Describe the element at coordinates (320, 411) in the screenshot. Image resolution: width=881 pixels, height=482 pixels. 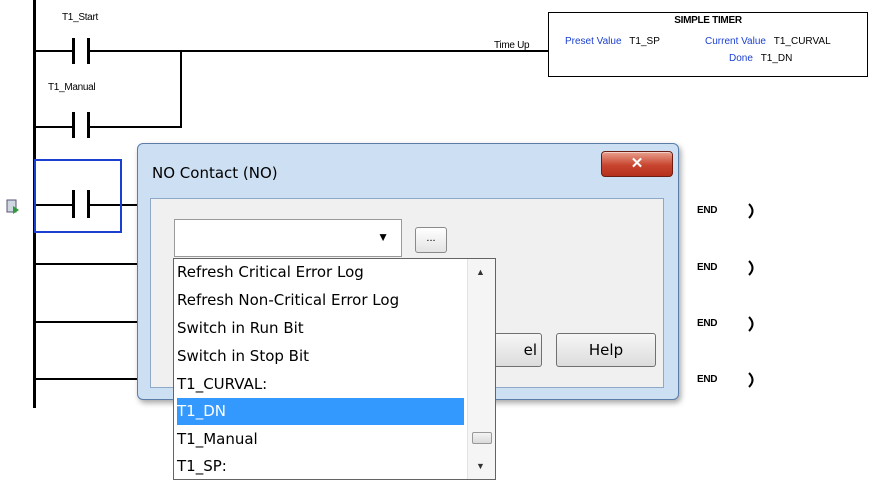
I see `list-item-selected: T1_DN` at that location.